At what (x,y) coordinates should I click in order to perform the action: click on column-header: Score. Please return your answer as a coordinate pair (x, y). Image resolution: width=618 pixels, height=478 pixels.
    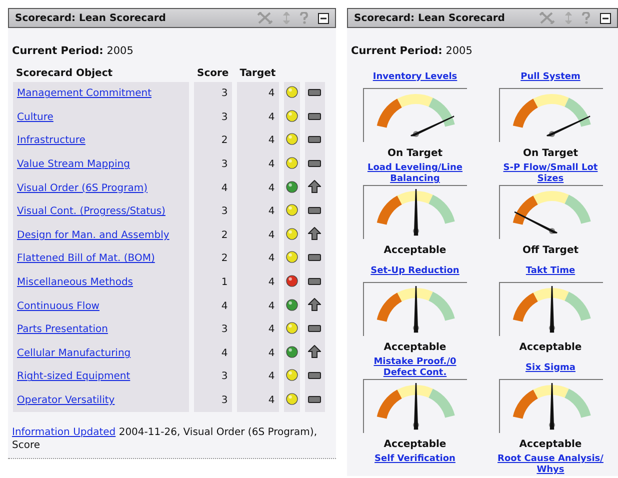
    Looking at the image, I should click on (213, 74).